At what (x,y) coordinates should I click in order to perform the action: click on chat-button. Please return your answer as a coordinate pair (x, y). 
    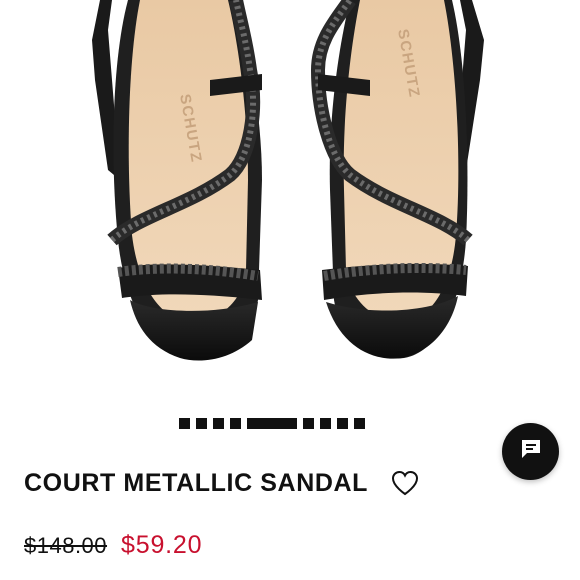
    Looking at the image, I should click on (530, 451).